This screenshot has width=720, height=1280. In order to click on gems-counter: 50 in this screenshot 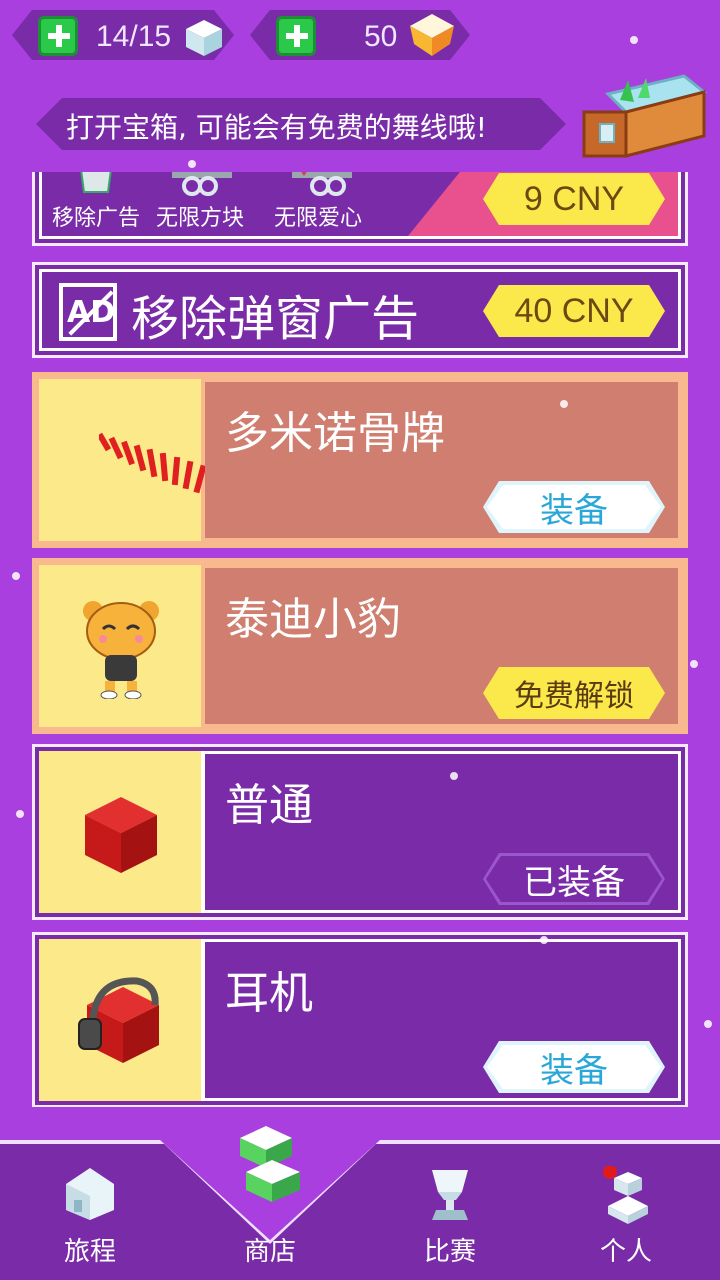, I will do `click(360, 35)`.